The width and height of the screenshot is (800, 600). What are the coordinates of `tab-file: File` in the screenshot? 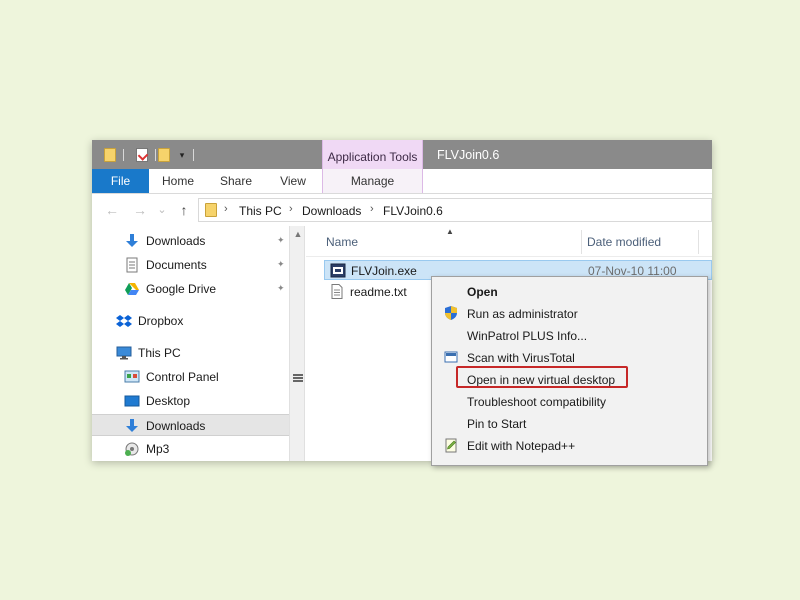 It's located at (120, 181).